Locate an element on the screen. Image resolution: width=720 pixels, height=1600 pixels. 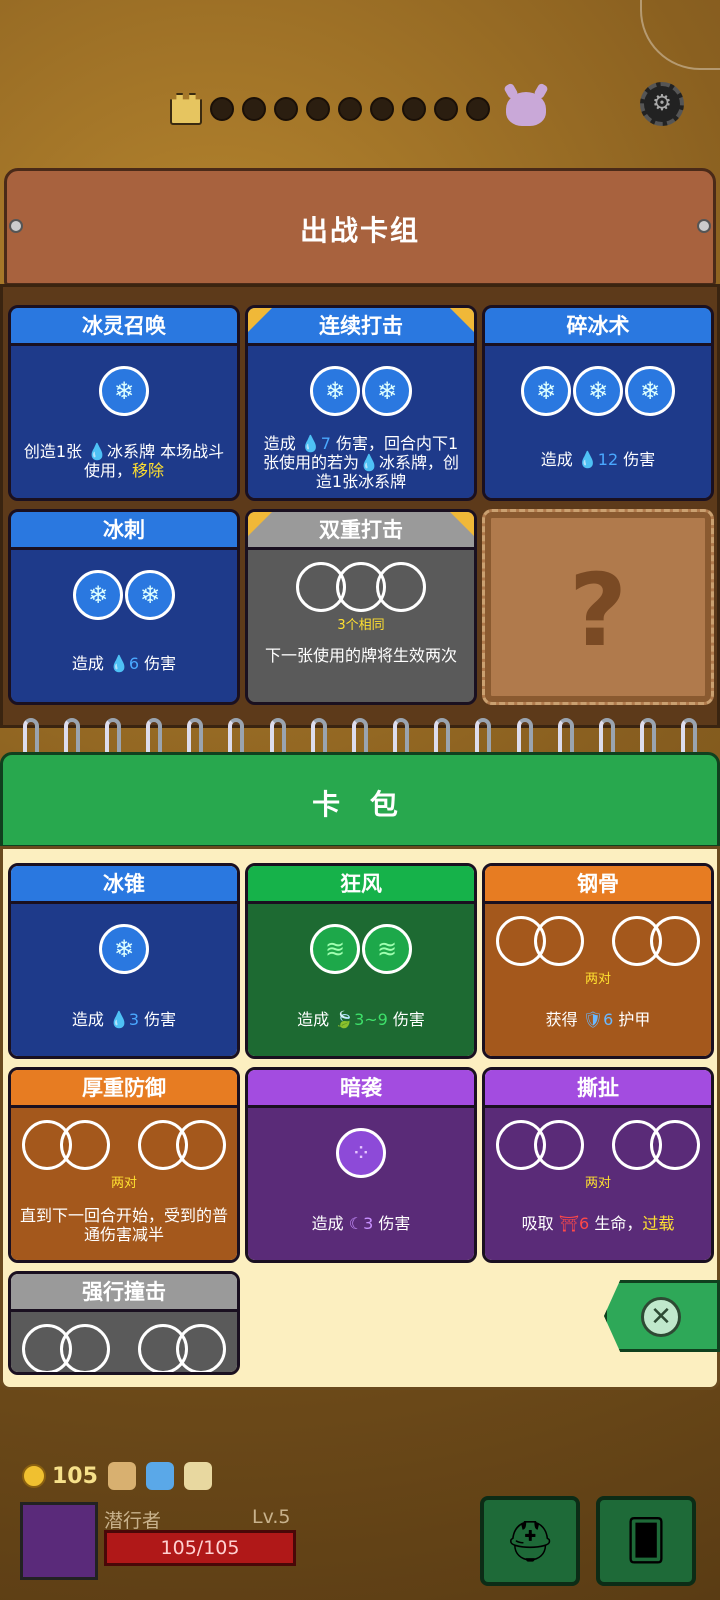
hp-bar: 105/105 is located at coordinates (200, 1548).